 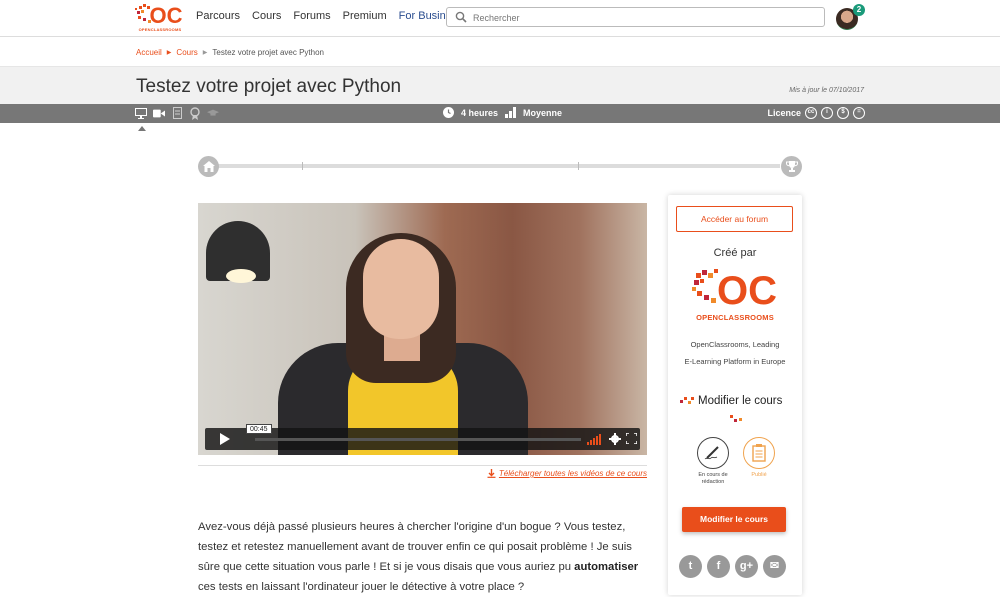 What do you see at coordinates (418, 439) in the screenshot?
I see `video-seek-bar` at bounding box center [418, 439].